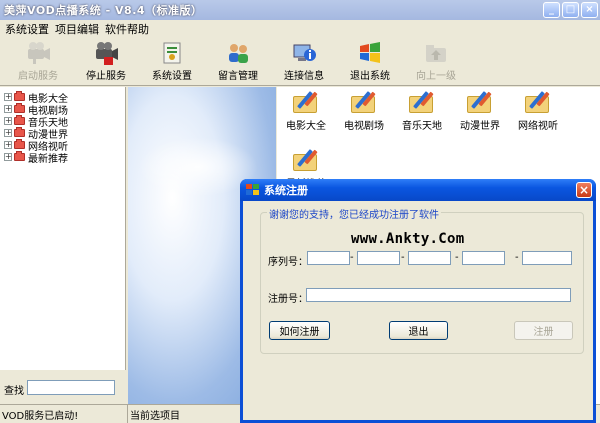 The image size is (600, 423). What do you see at coordinates (422, 126) in the screenshot?
I see `grid-item-label: 音乐天地` at bounding box center [422, 126].